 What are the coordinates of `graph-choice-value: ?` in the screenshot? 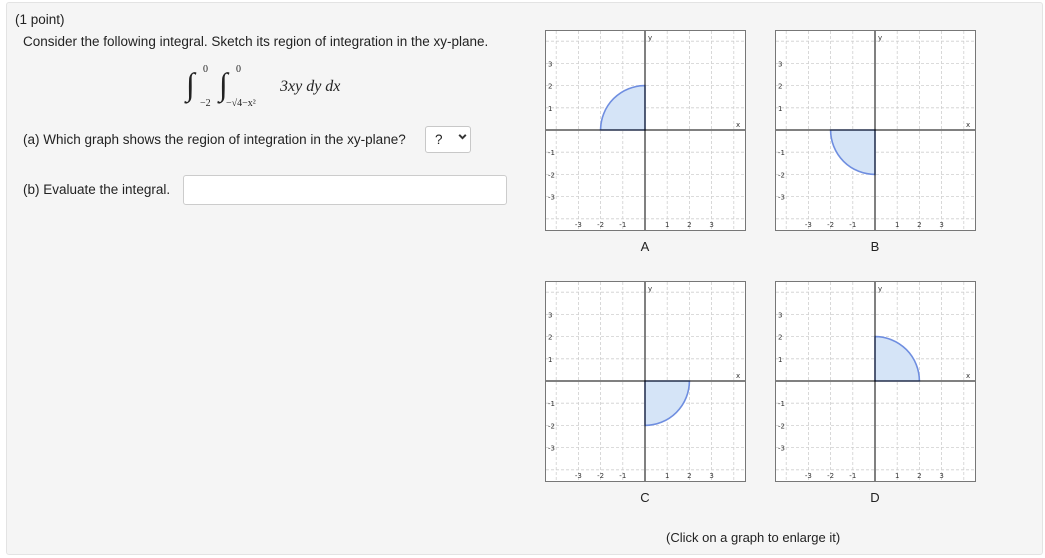 It's located at (439, 139).